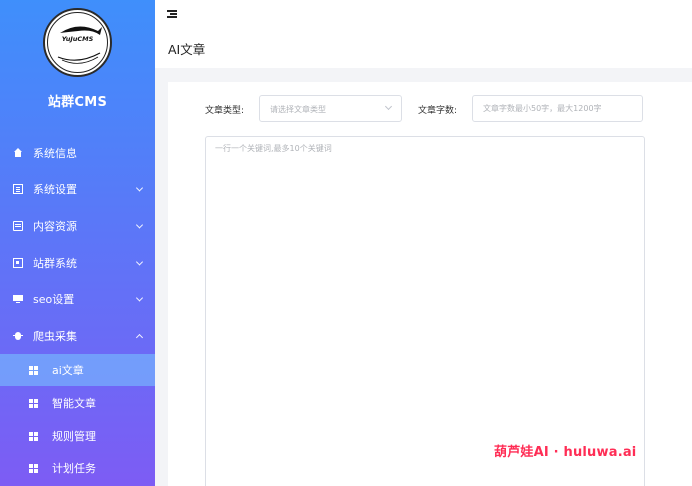 Image resolution: width=692 pixels, height=486 pixels. Describe the element at coordinates (77, 226) in the screenshot. I see `sidebar-item-content-resources: 内容资源` at that location.